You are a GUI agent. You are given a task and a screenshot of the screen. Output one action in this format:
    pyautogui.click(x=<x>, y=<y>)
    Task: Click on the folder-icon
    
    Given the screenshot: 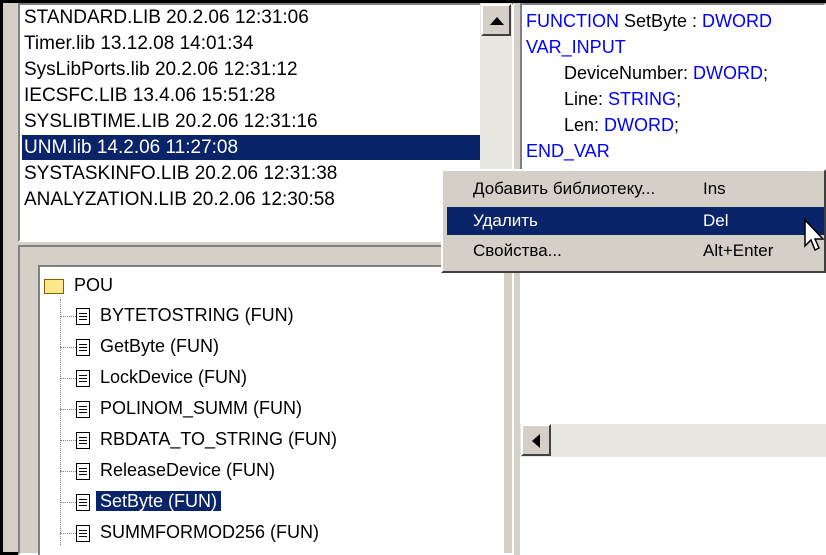 What is the action you would take?
    pyautogui.click(x=54, y=286)
    